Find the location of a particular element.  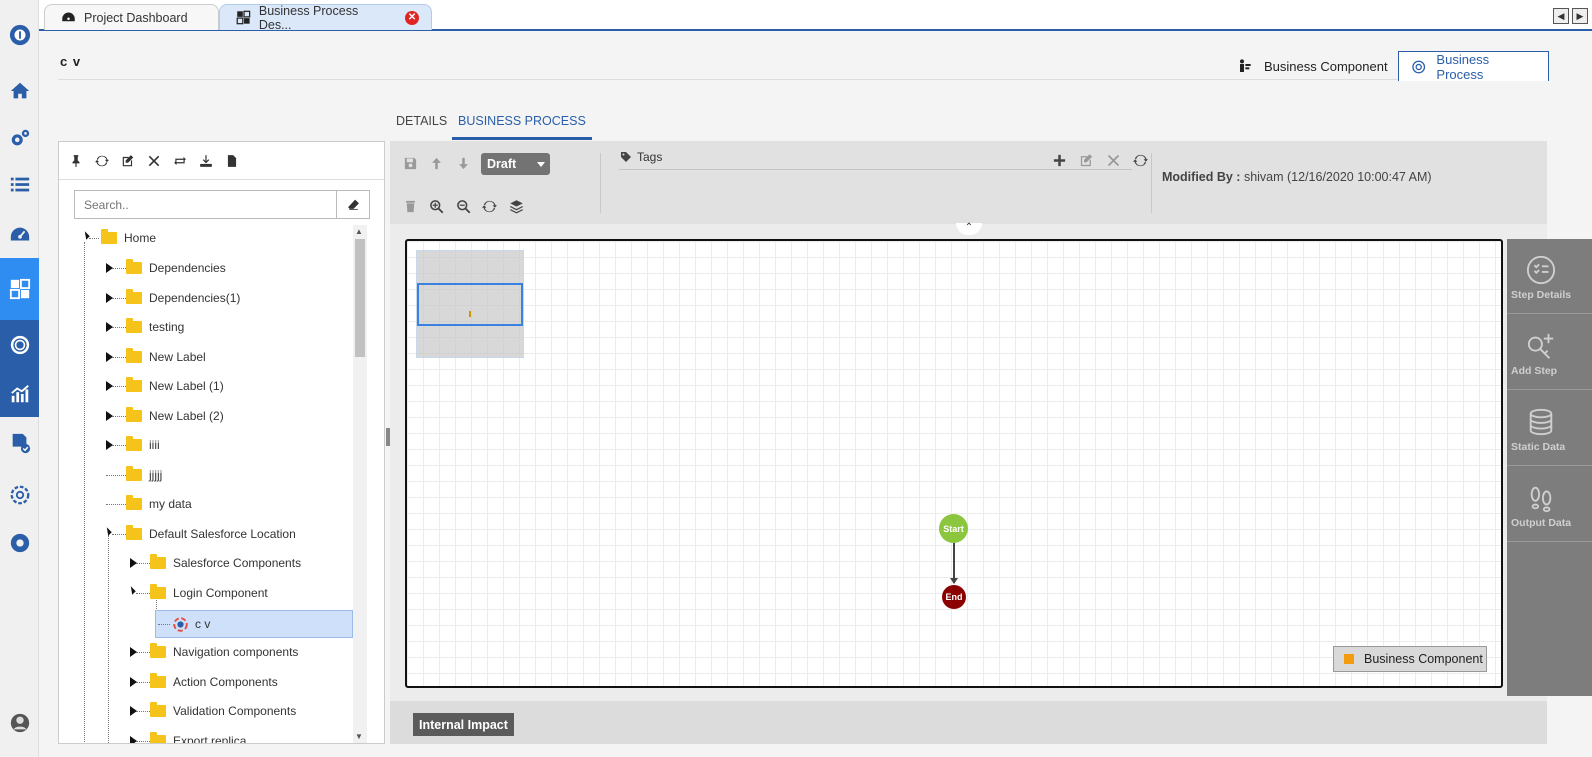

pin-icon is located at coordinates (76, 161).